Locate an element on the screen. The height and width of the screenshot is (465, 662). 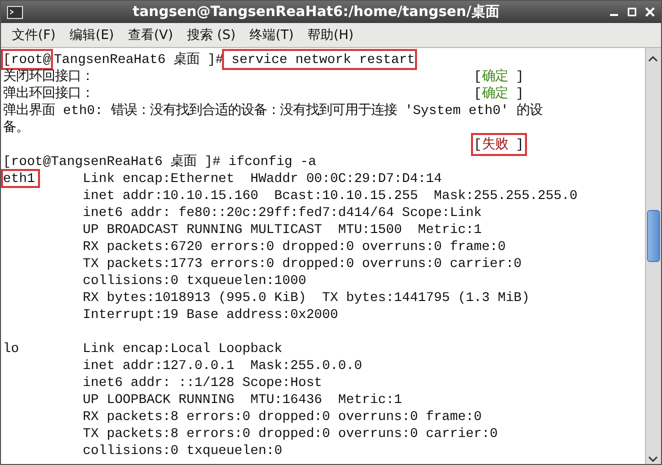
menu-item: 文件(F) is located at coordinates (34, 35).